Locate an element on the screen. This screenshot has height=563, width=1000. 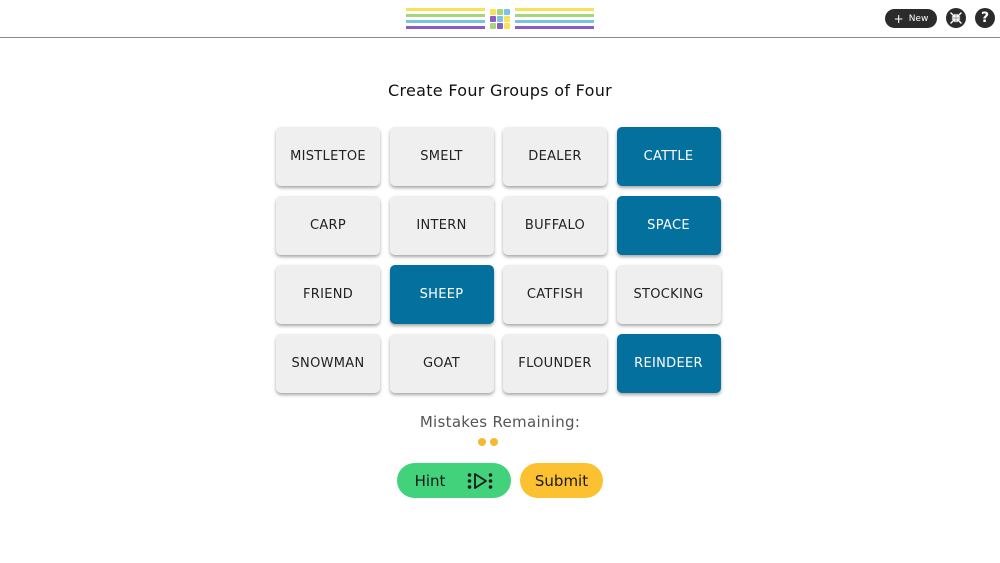
shrink-icon is located at coordinates (956, 18).